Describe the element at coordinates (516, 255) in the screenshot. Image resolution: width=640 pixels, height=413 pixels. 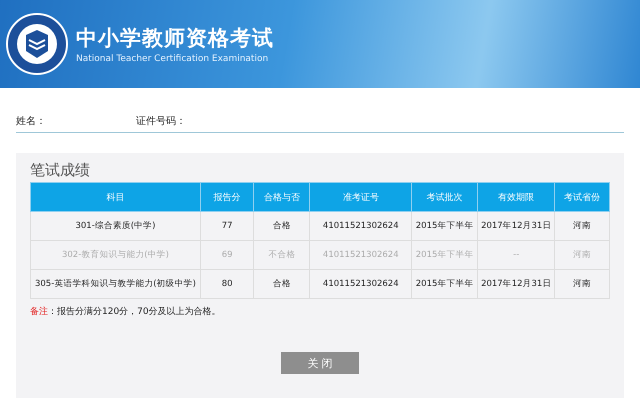
I see `table-cell: --` at that location.